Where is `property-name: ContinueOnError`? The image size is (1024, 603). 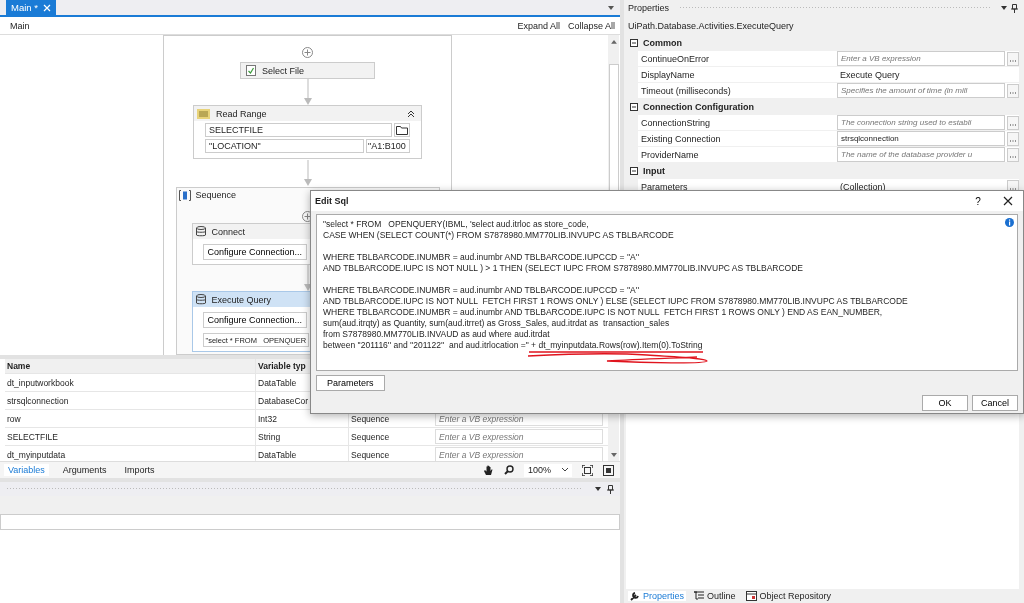 property-name: ContinueOnError is located at coordinates (675, 58).